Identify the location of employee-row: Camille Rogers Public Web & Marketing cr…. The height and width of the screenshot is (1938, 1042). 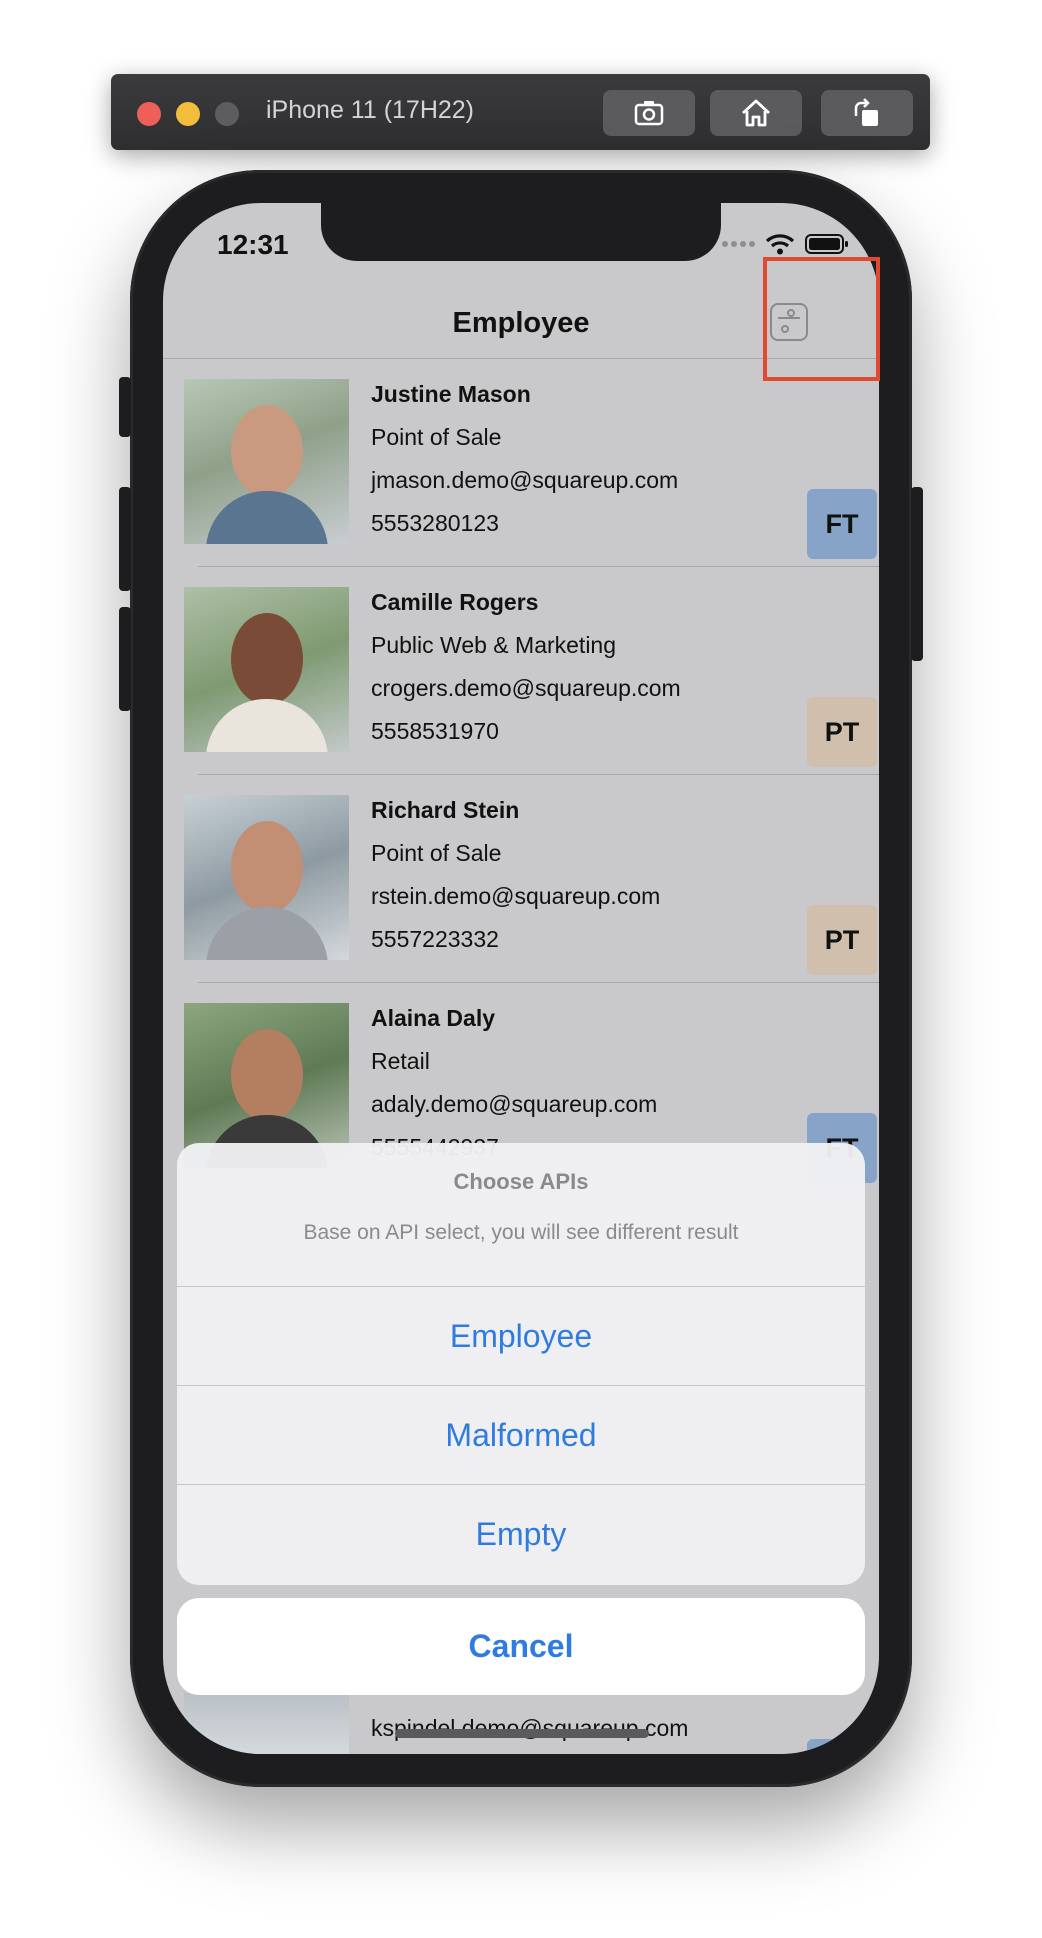
(521, 671).